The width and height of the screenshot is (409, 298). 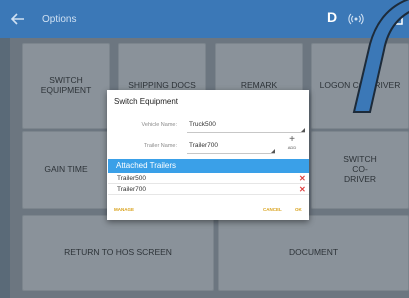 I want to click on gain-time-label: GAIN TIME, so click(x=66, y=169).